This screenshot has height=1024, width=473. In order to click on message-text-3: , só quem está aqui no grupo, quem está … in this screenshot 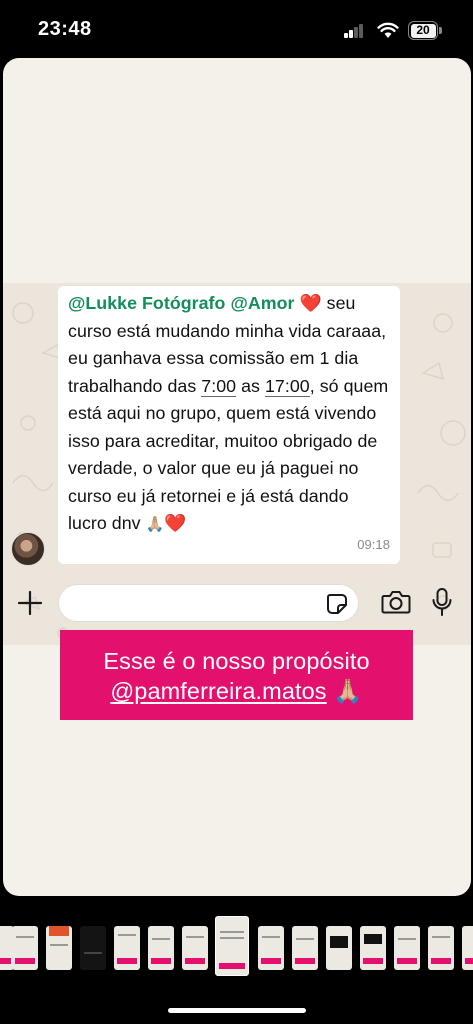, I will do `click(228, 454)`.